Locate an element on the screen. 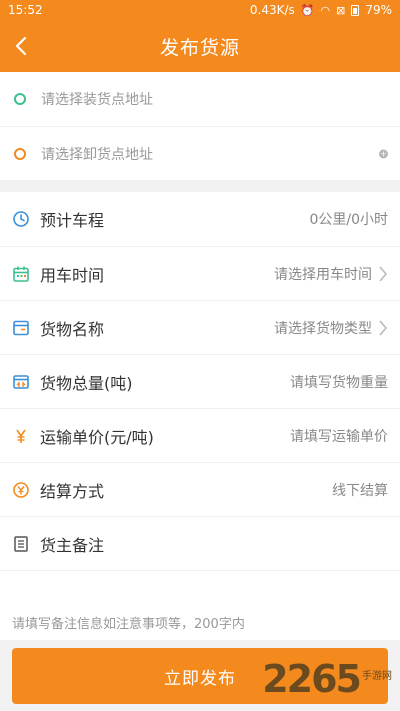 This screenshot has width=400, height=711. row-unit-price: 运输单价(元/吨) 请填写运输单价 is located at coordinates (200, 435).